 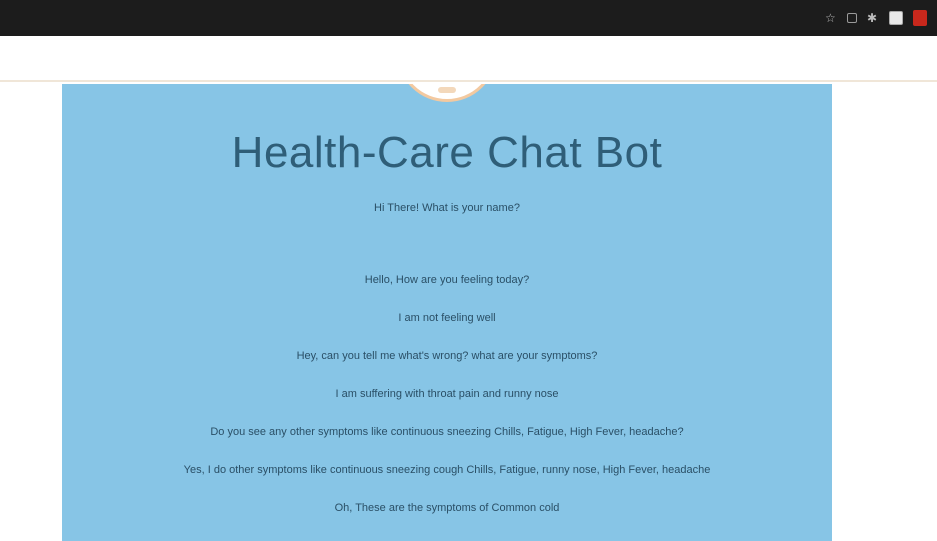 I want to click on page-title: Health-Care Chat Bot, so click(x=447, y=152).